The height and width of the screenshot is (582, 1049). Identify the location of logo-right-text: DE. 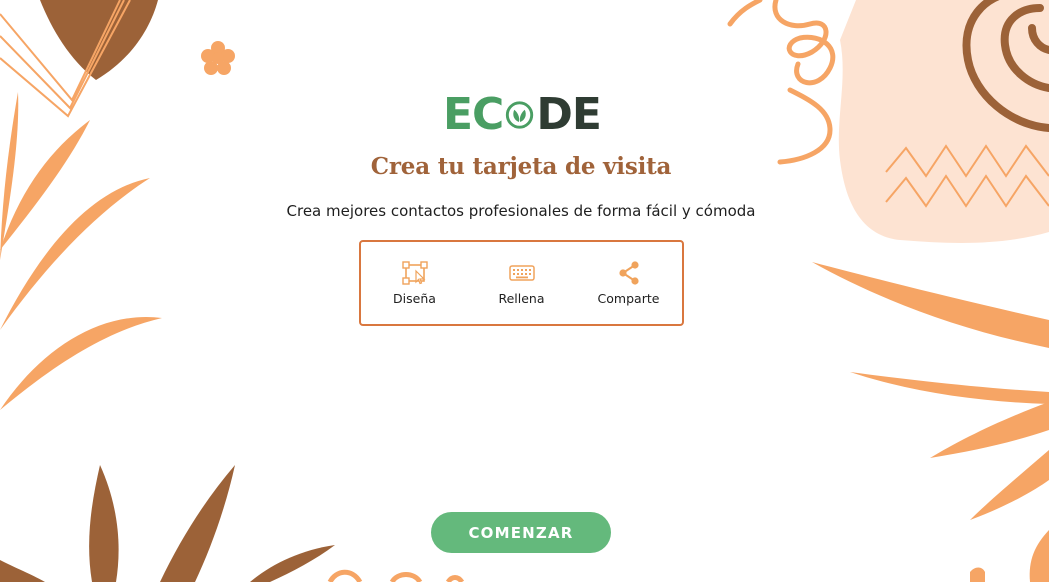
(569, 114).